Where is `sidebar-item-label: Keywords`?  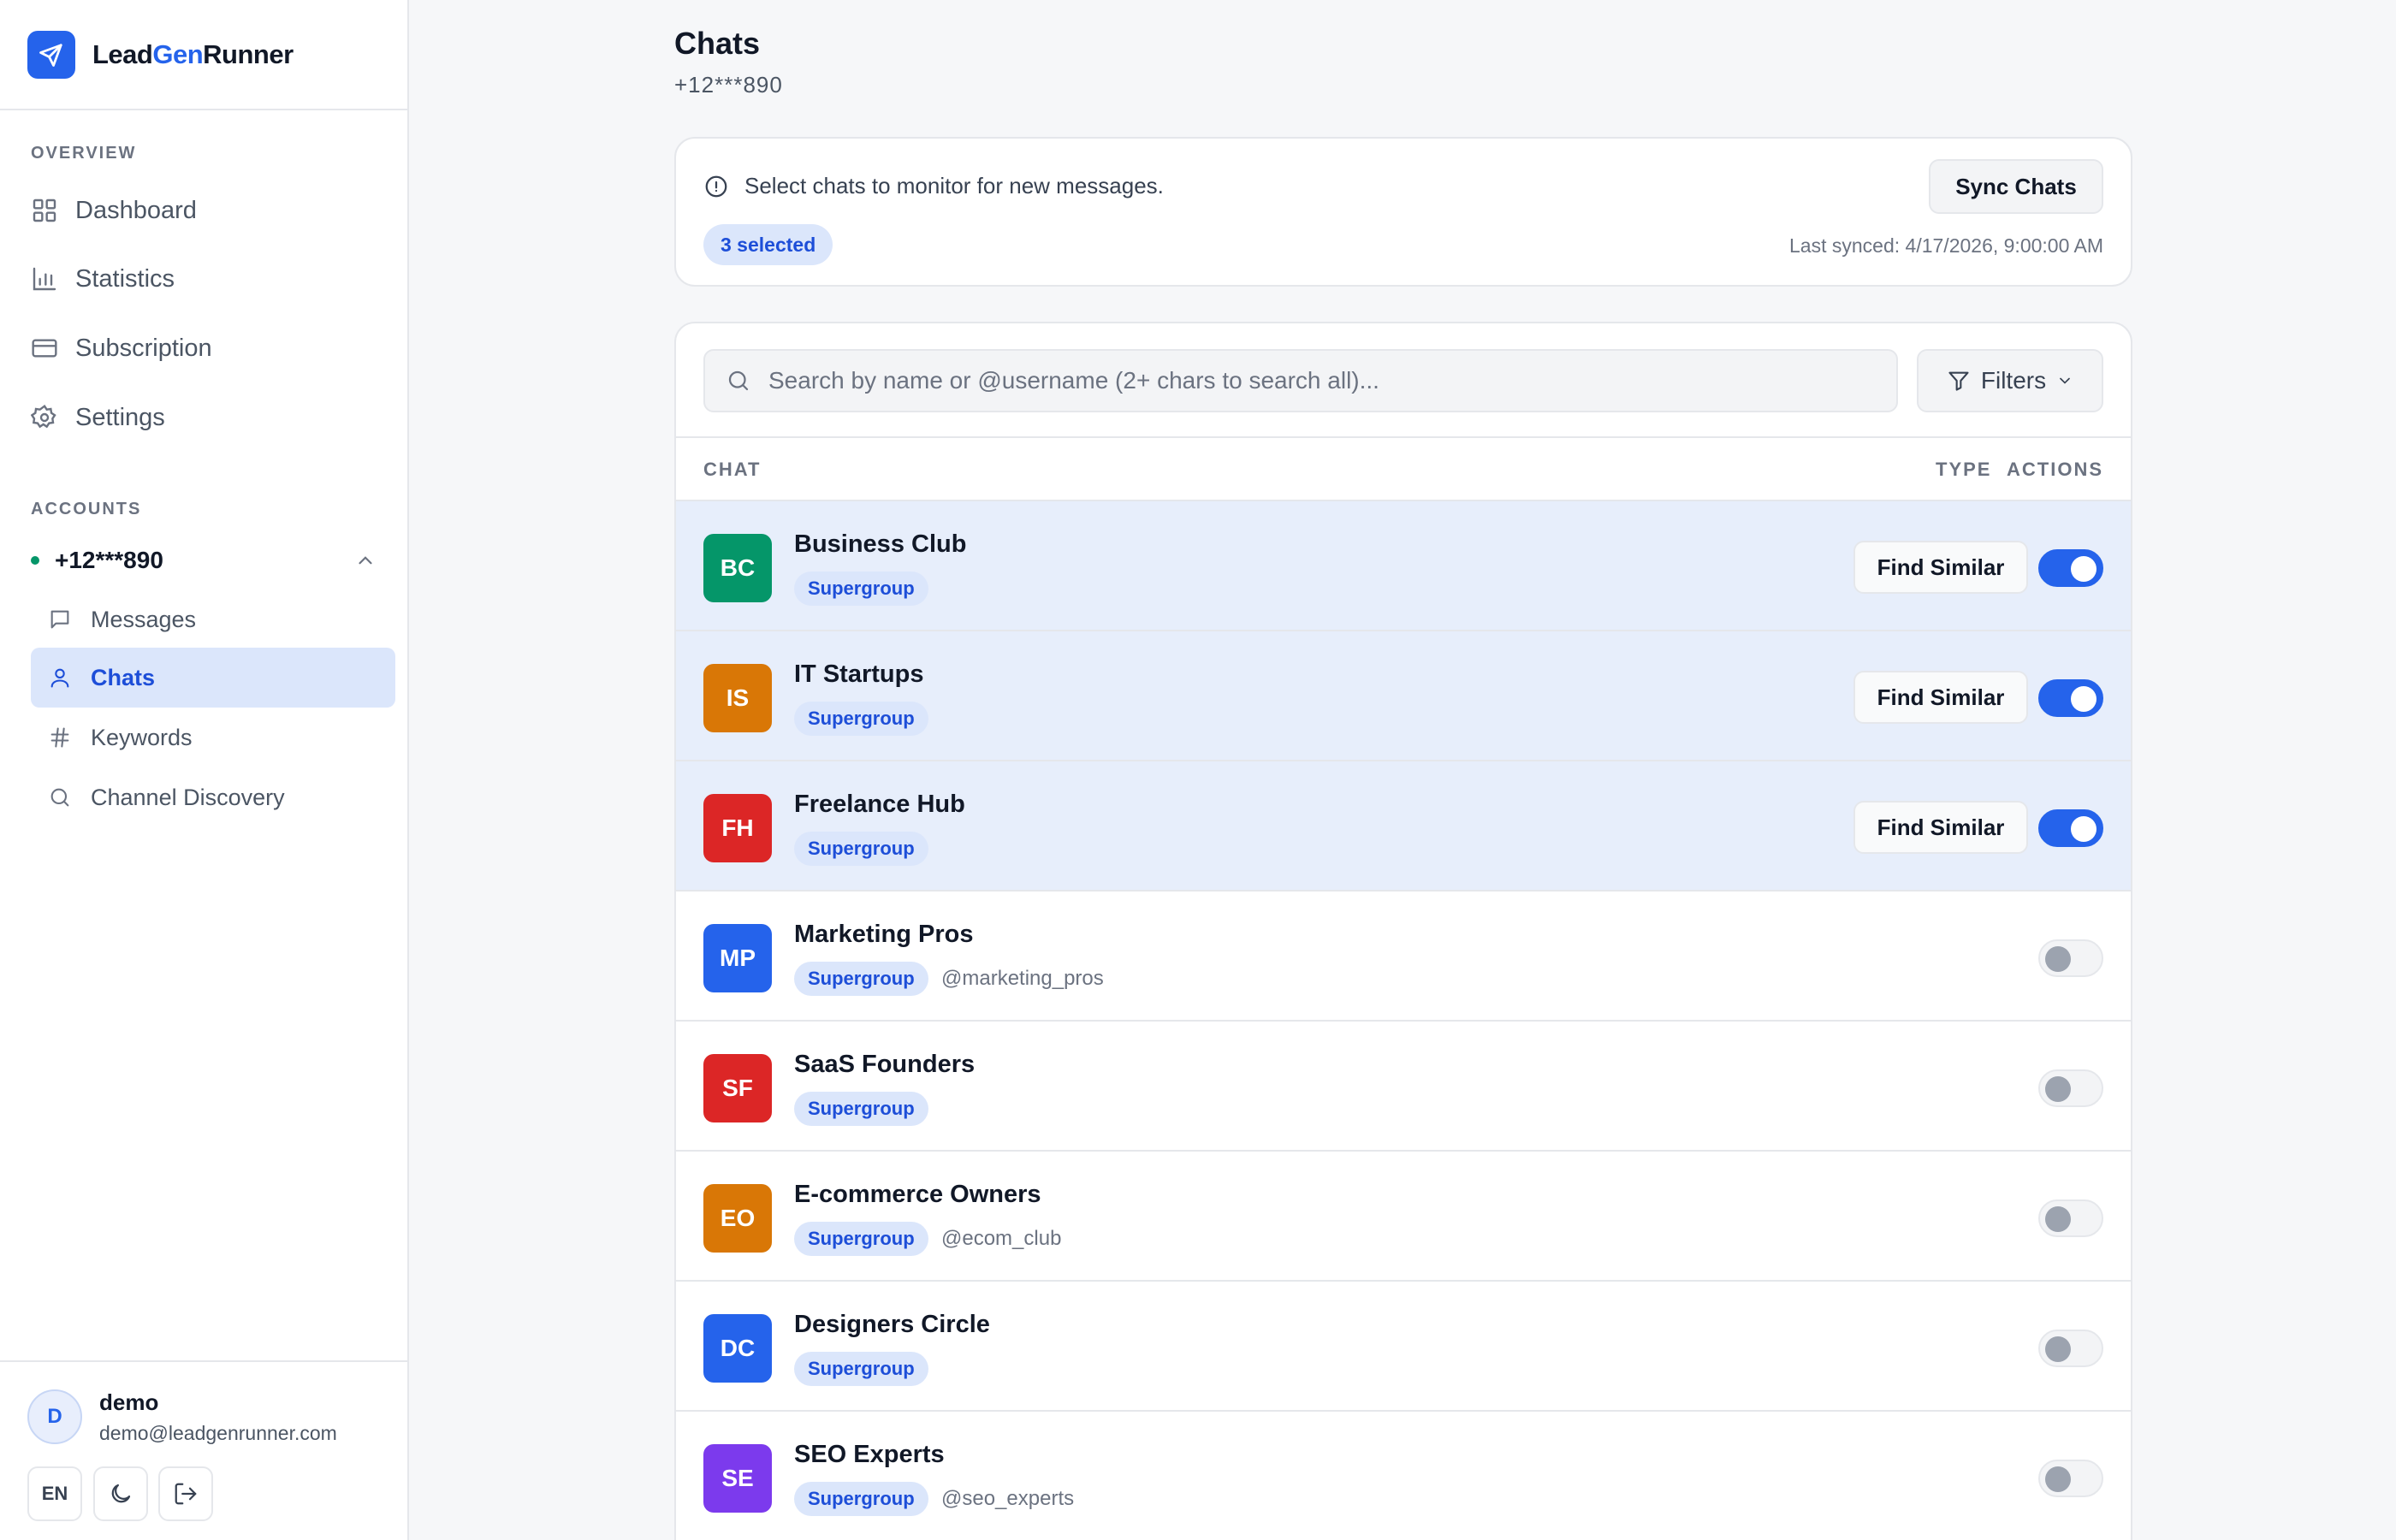 sidebar-item-label: Keywords is located at coordinates (142, 737).